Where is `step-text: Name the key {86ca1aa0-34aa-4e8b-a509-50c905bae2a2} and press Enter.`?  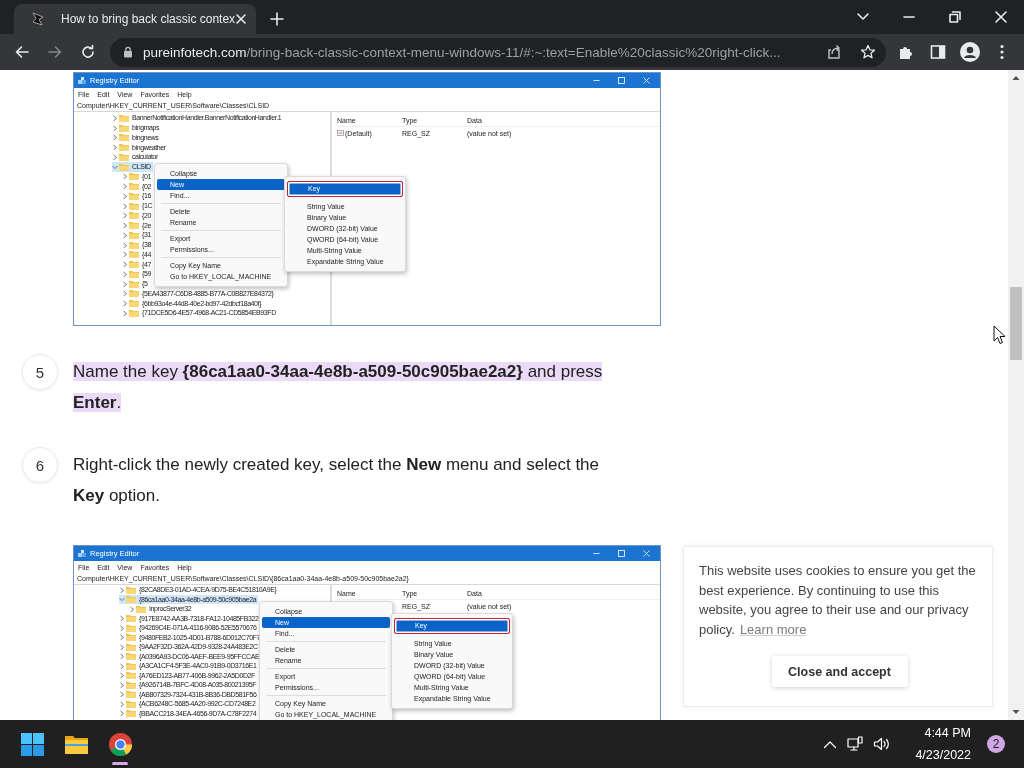
step-text: Name the key {86ca1aa0-34aa-4e8b-a509-50c905bae2a2} and press Enter. is located at coordinates (338, 387).